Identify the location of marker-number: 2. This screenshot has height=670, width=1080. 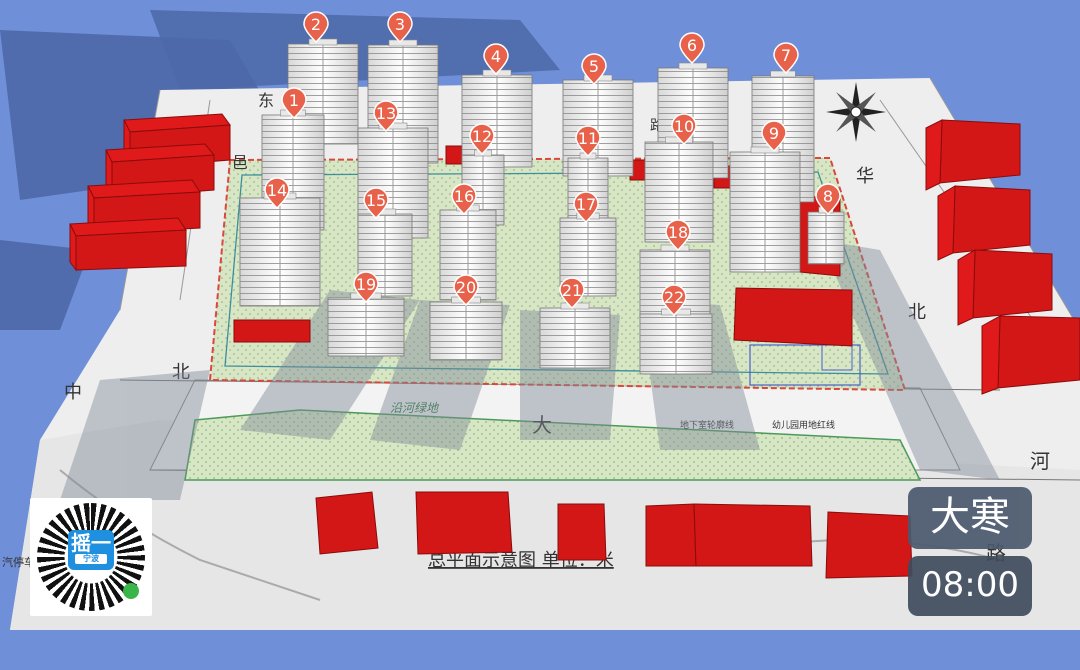
(316, 24).